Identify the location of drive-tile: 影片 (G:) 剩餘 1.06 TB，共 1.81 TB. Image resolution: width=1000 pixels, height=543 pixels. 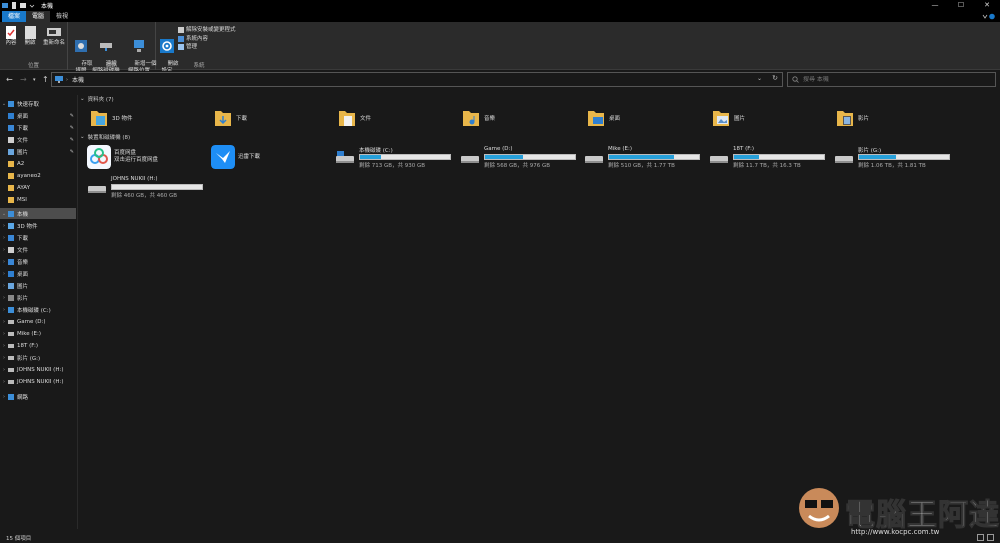
(894, 157).